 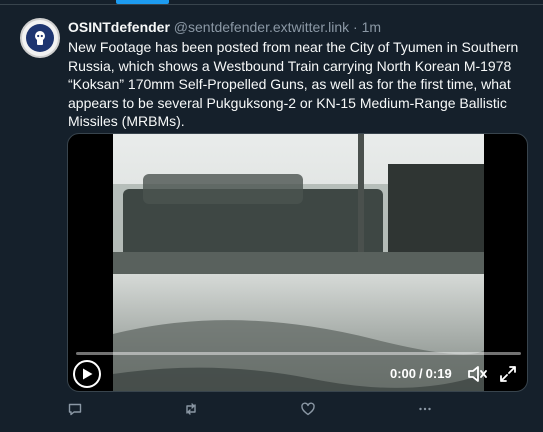 I want to click on avatar, so click(x=40, y=38).